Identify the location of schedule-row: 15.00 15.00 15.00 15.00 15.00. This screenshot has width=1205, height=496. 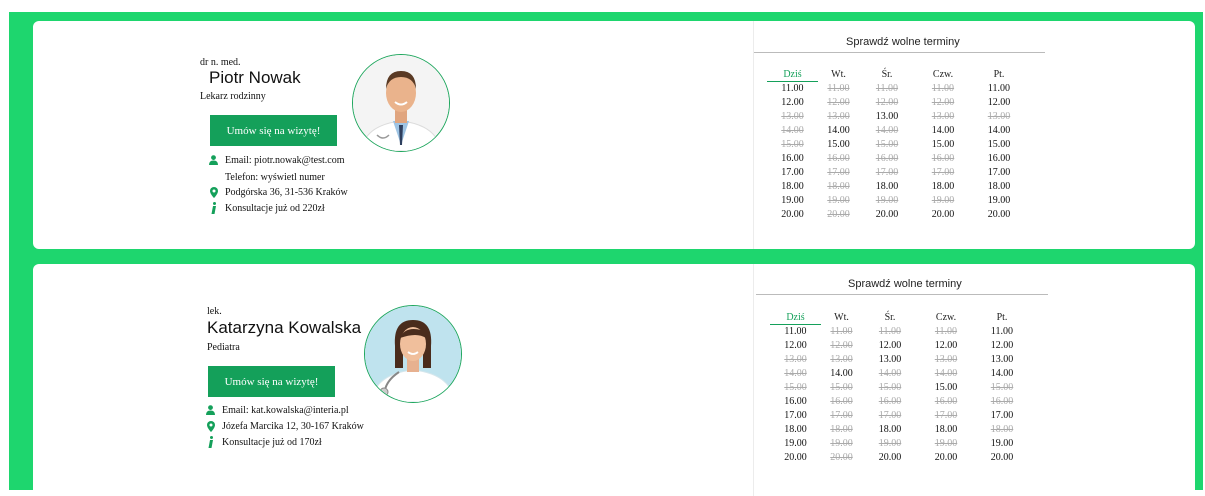
(897, 145).